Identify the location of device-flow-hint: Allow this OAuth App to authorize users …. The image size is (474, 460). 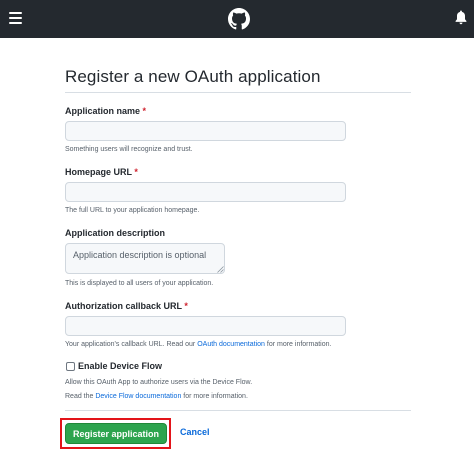
(159, 382).